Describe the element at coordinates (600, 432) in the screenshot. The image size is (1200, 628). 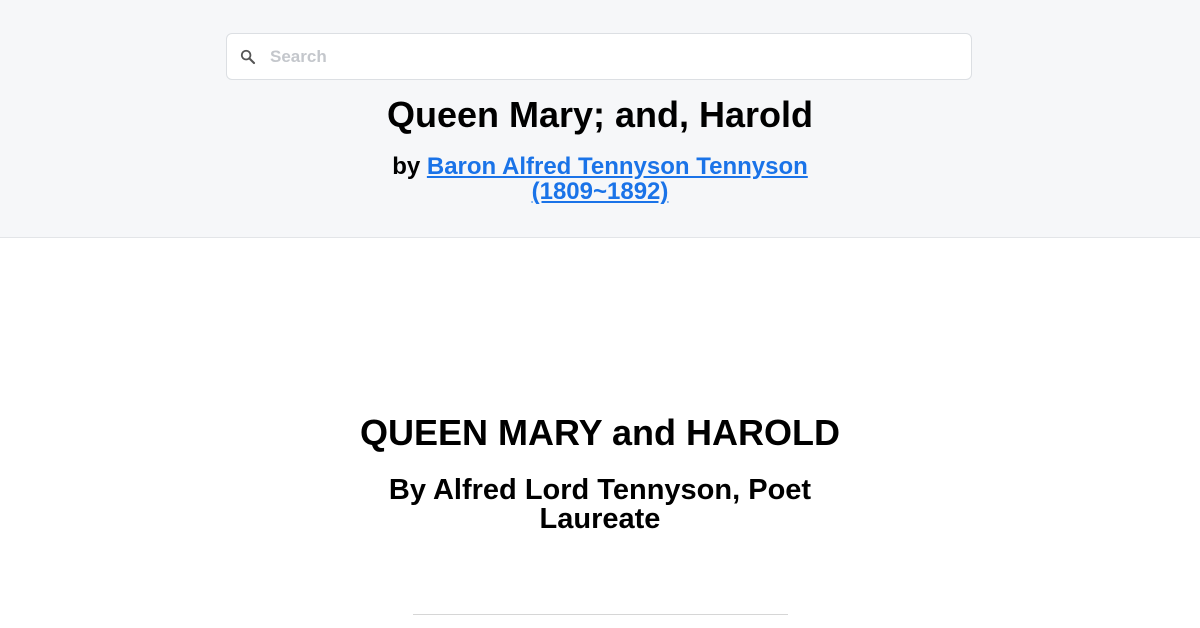
I see `book-title: QUEEN MARY and HAROLD` at that location.